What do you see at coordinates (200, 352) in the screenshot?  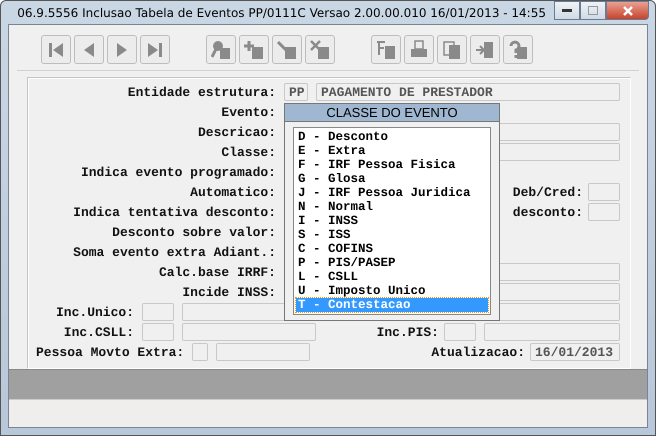 I see `flag-field` at bounding box center [200, 352].